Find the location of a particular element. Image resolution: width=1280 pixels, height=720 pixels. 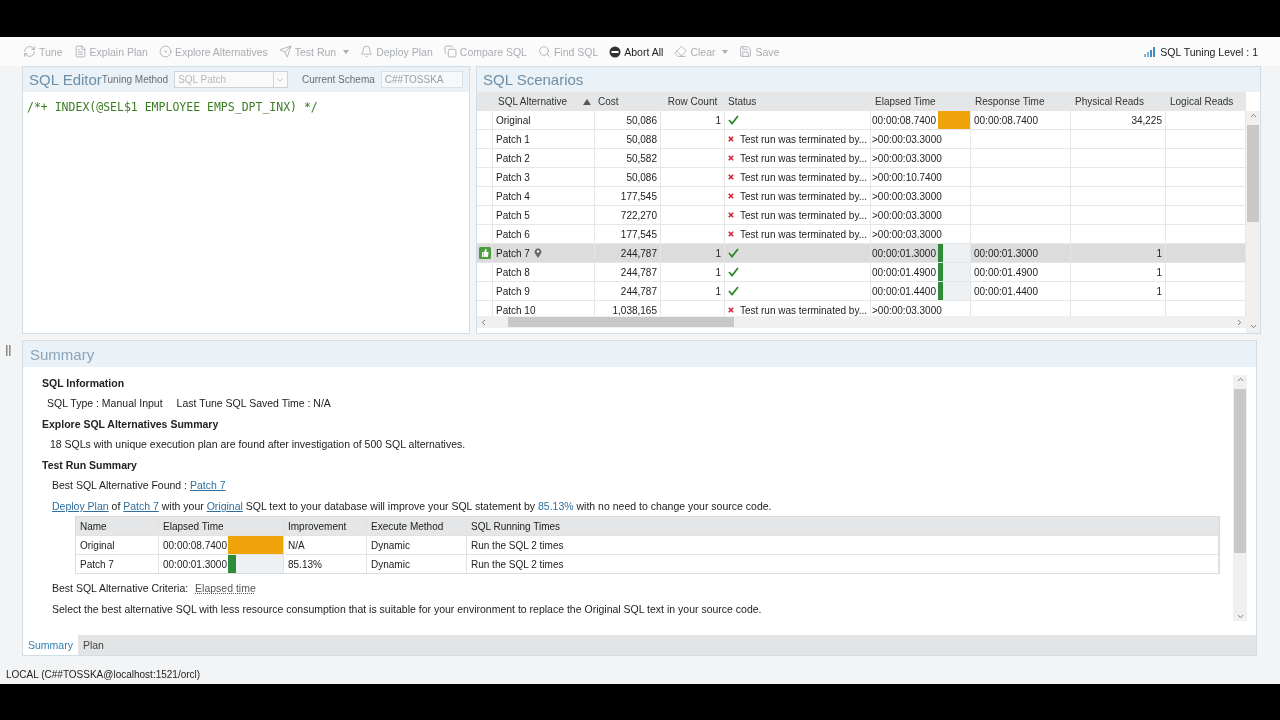

sql-code: /*+ INDEX(@SEL$1 EMPLOYEE EMPS_DPT_INX) */ is located at coordinates (172, 107).